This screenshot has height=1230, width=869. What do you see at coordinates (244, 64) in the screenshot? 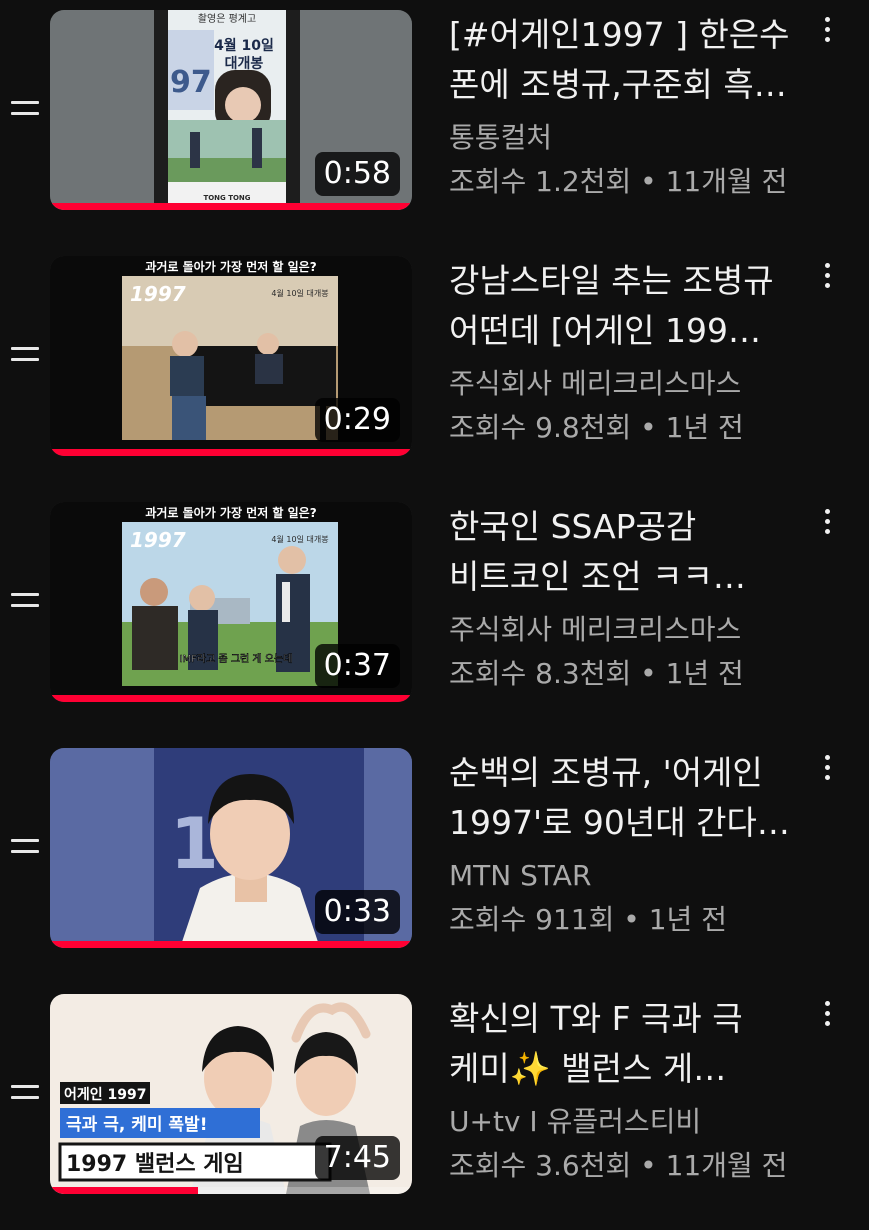
I see `thumbnail-text: 대개봉` at bounding box center [244, 64].